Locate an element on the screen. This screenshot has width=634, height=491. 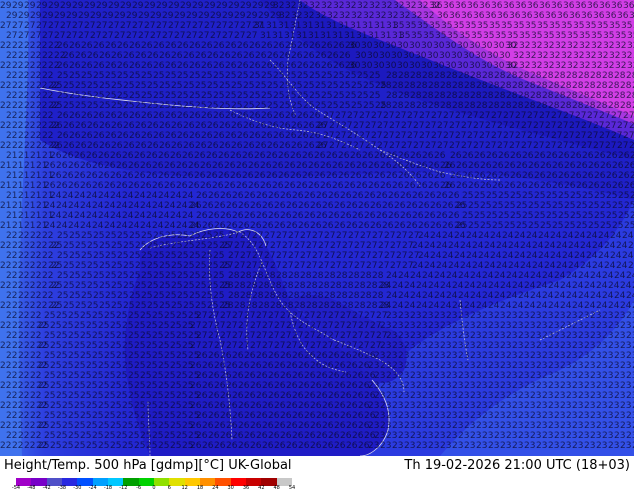
contour-value: 21 is located at coordinates (23, 216).